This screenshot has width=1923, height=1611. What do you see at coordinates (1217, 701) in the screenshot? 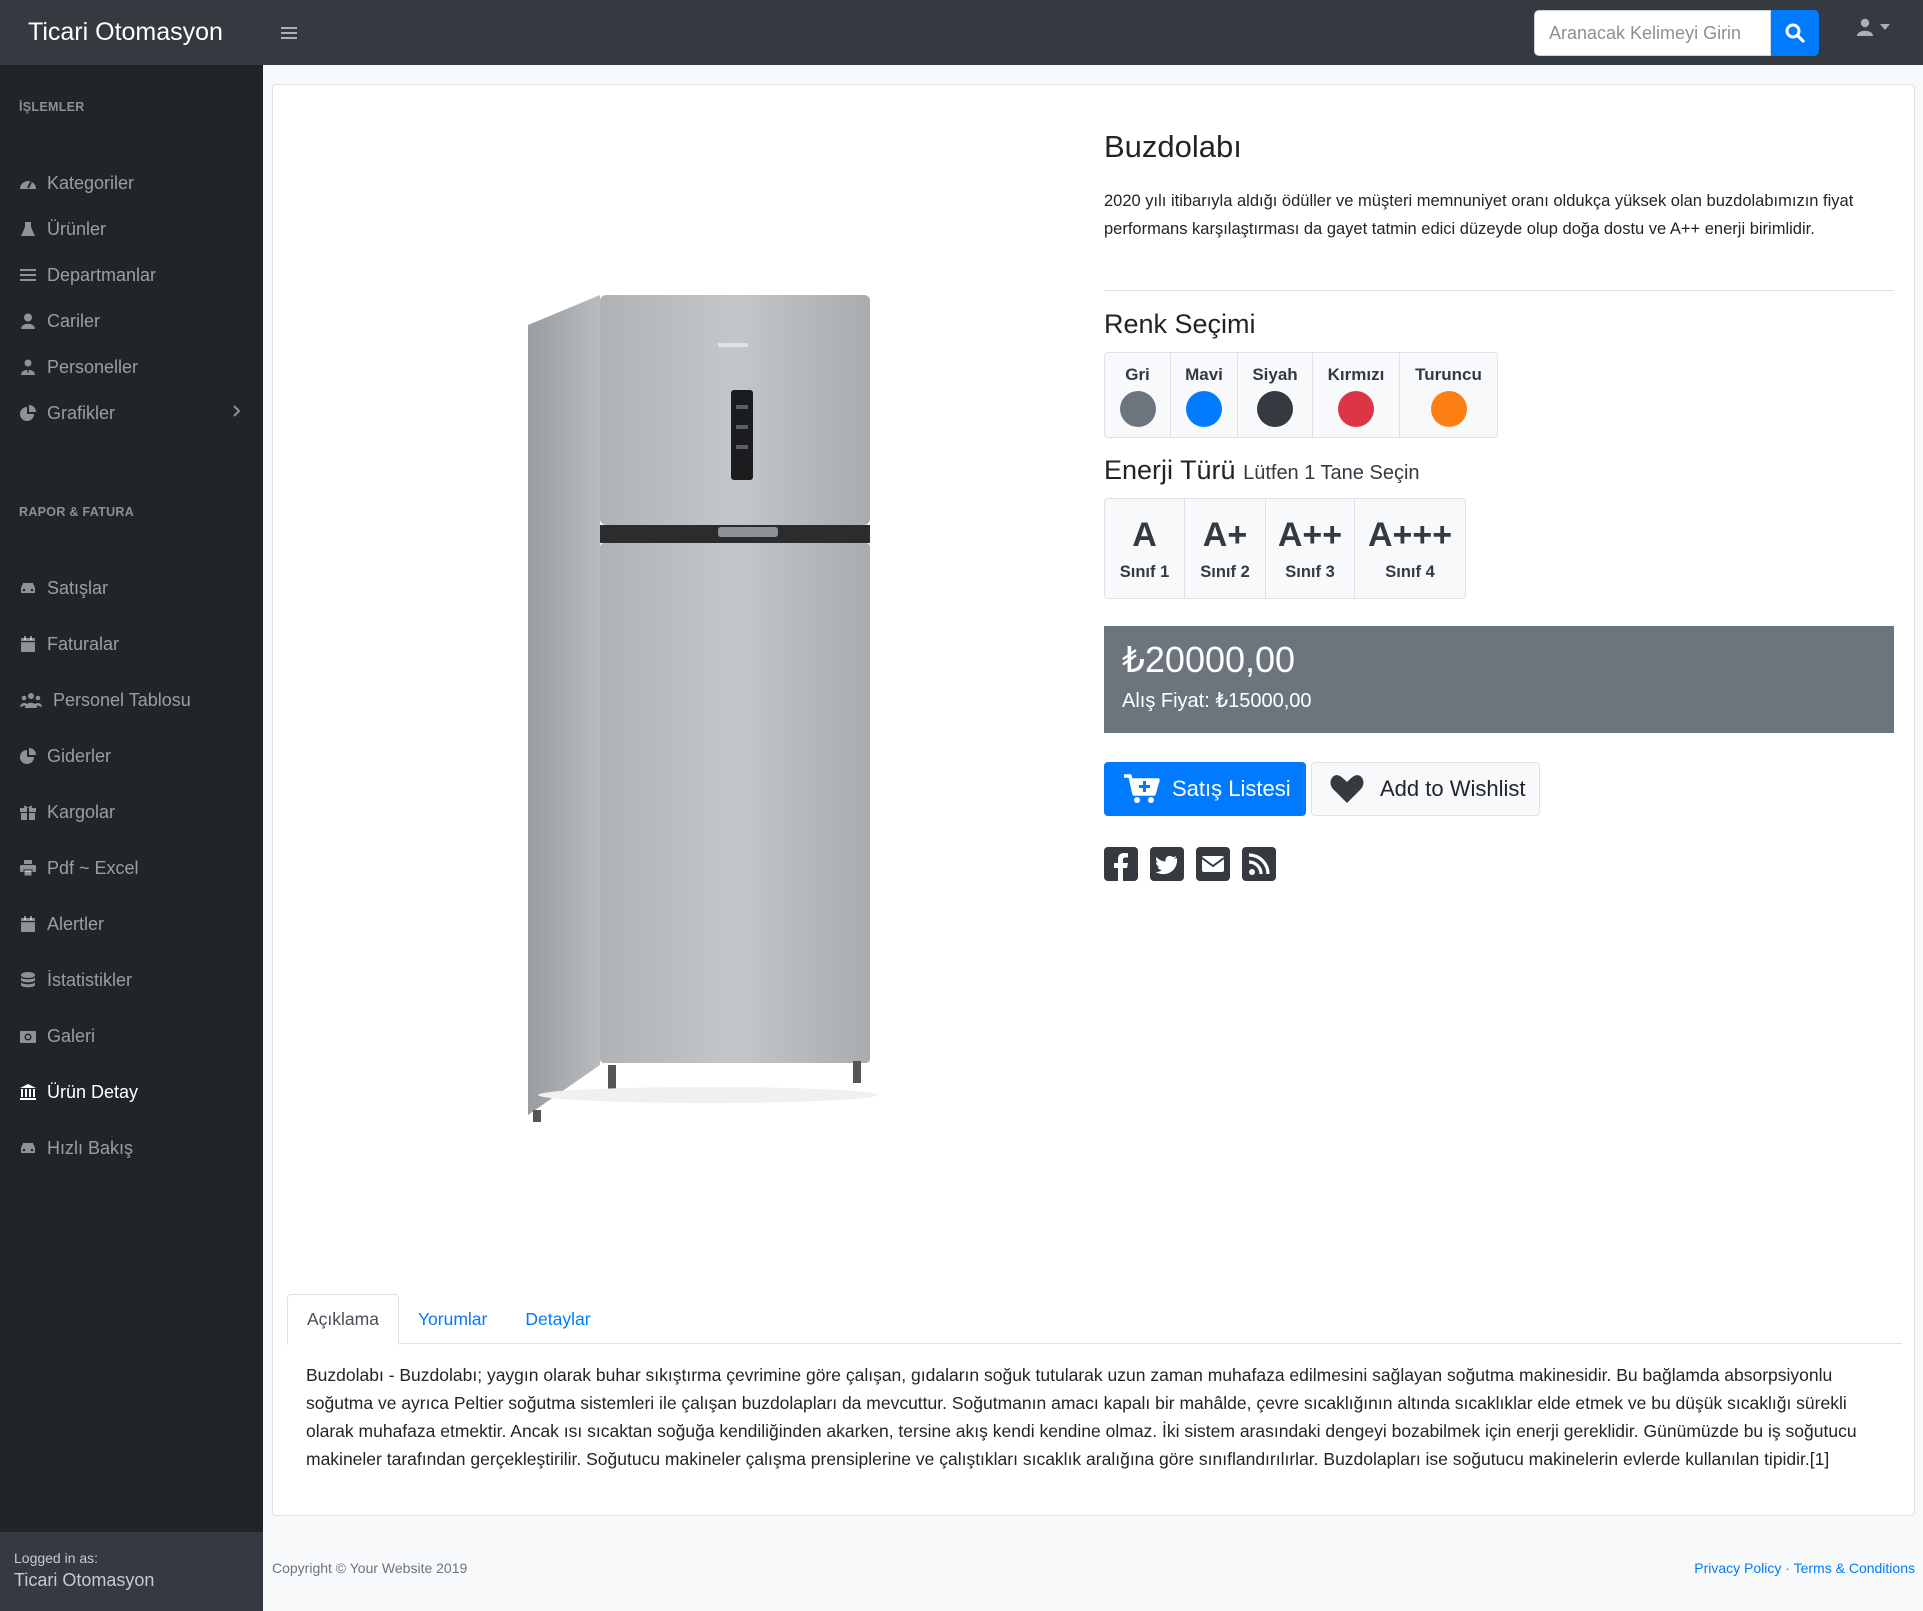
I see `buy-price: Alış Fiyat: ₺15000,00` at bounding box center [1217, 701].